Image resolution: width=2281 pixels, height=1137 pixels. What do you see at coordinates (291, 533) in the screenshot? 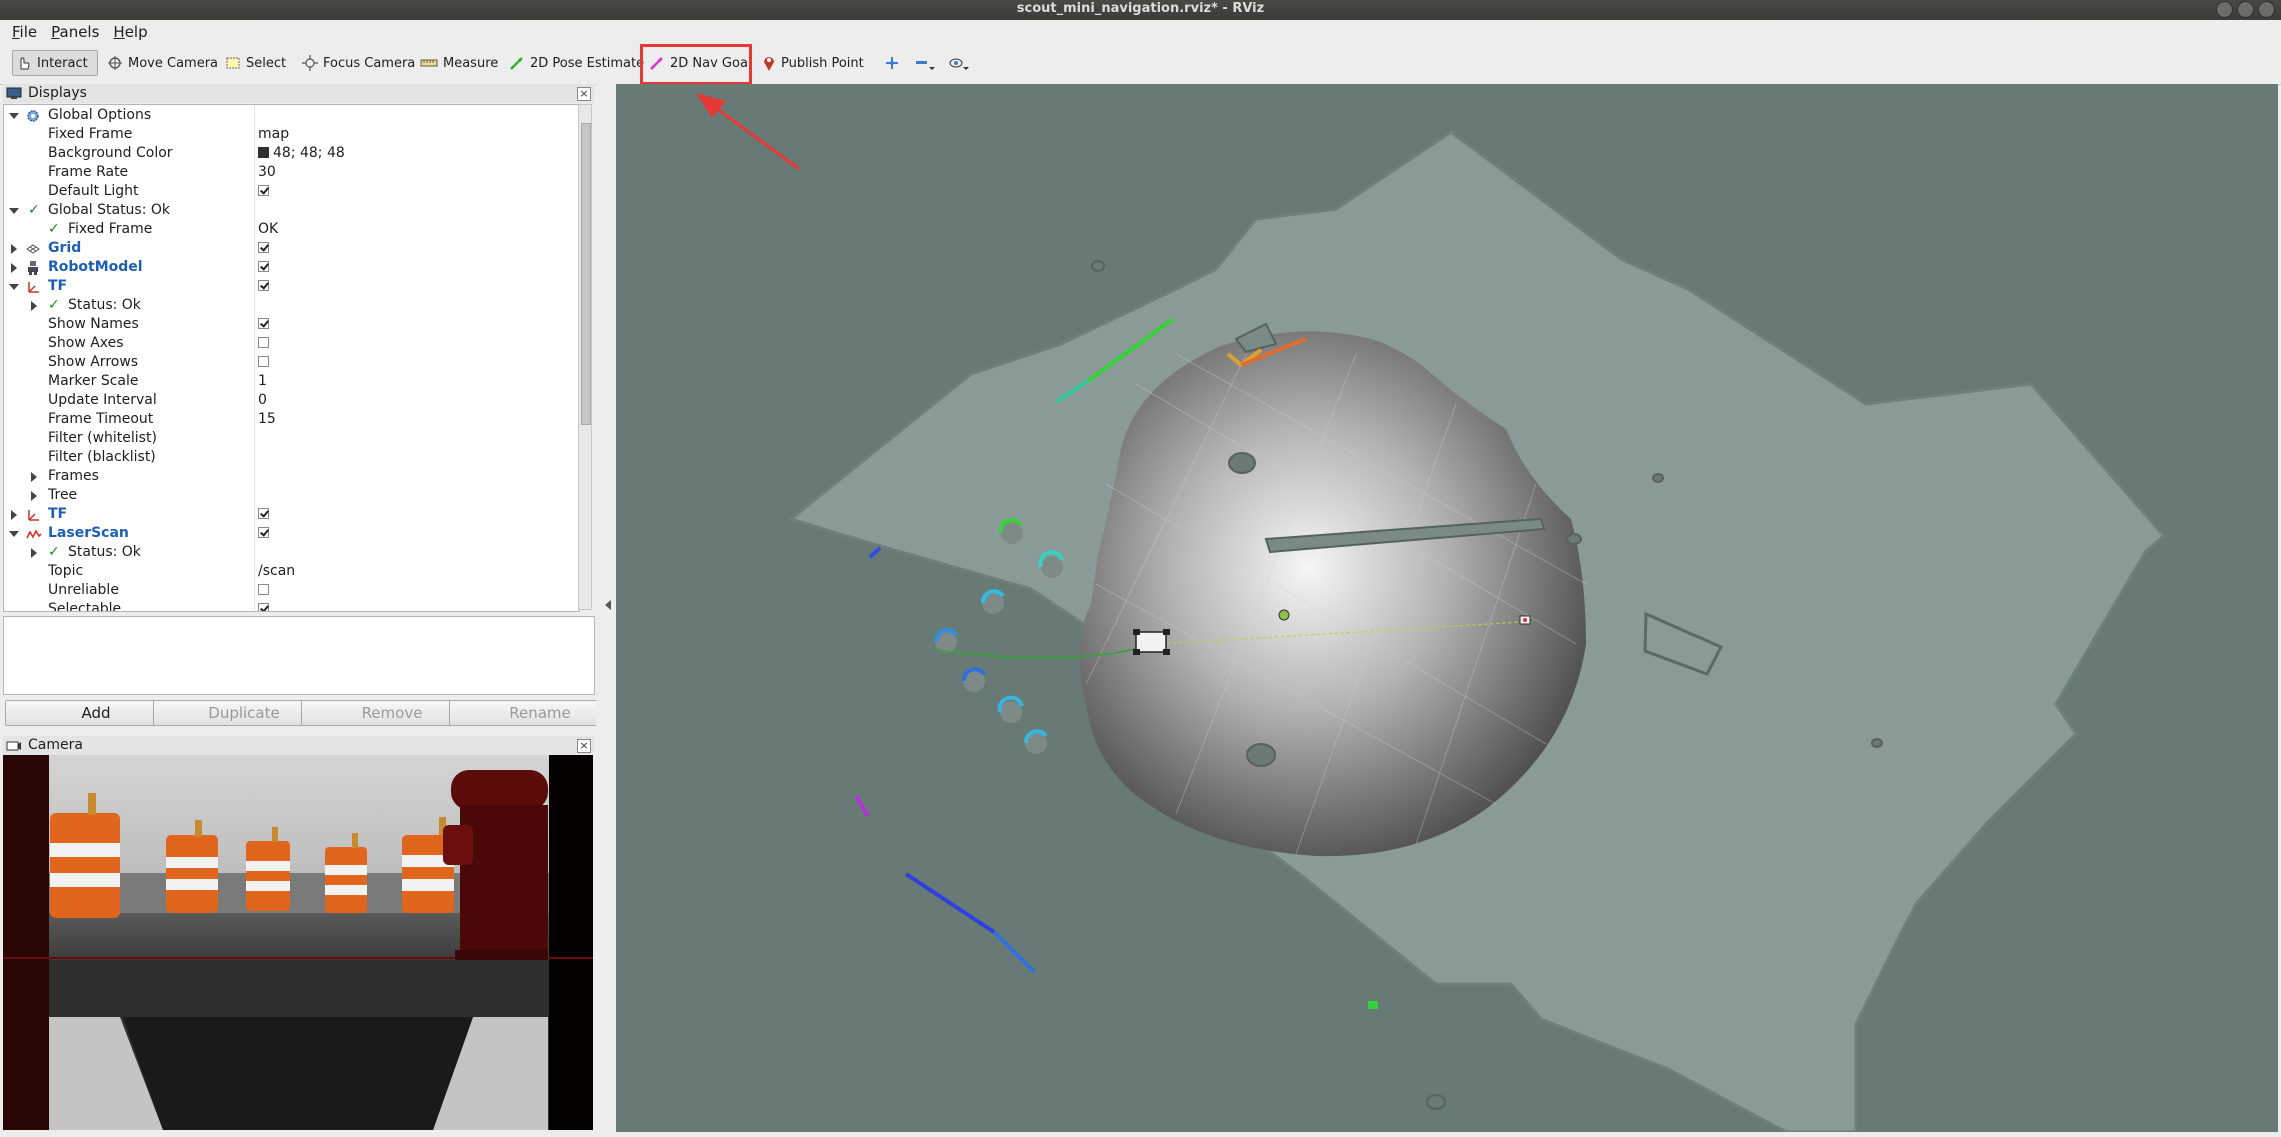
I see `tree-row-laser-scan: LaserScan` at bounding box center [291, 533].